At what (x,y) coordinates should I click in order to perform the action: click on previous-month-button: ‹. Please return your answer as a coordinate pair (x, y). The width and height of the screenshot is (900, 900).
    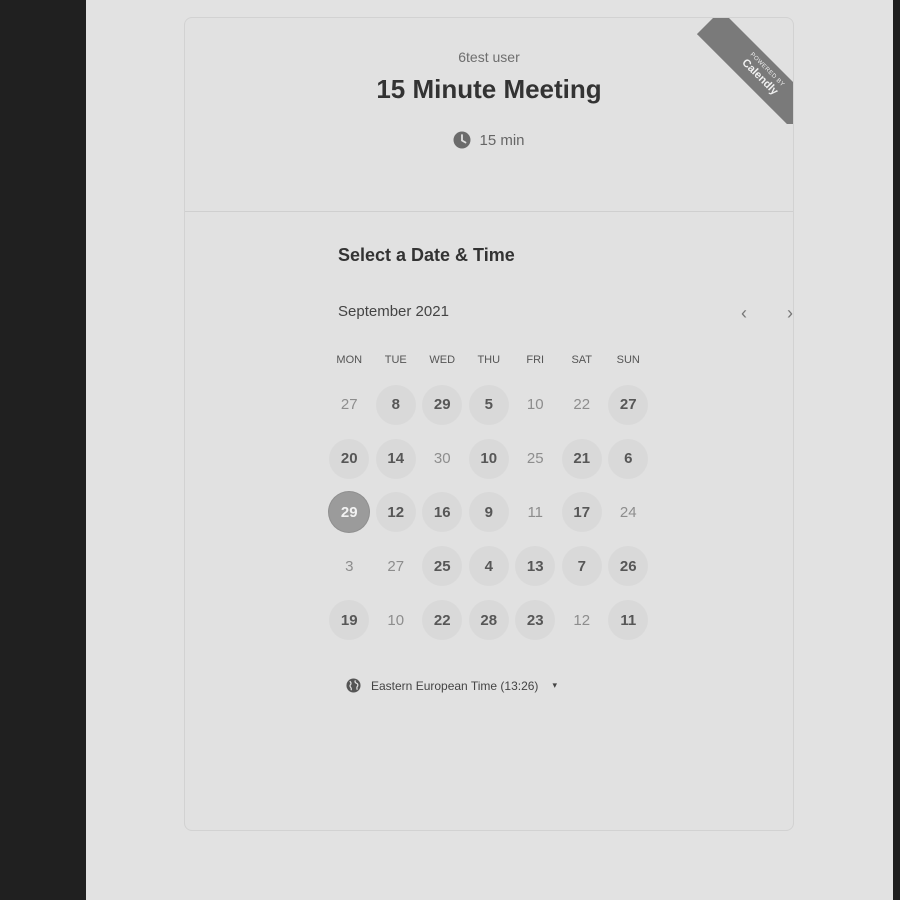
    Looking at the image, I should click on (744, 313).